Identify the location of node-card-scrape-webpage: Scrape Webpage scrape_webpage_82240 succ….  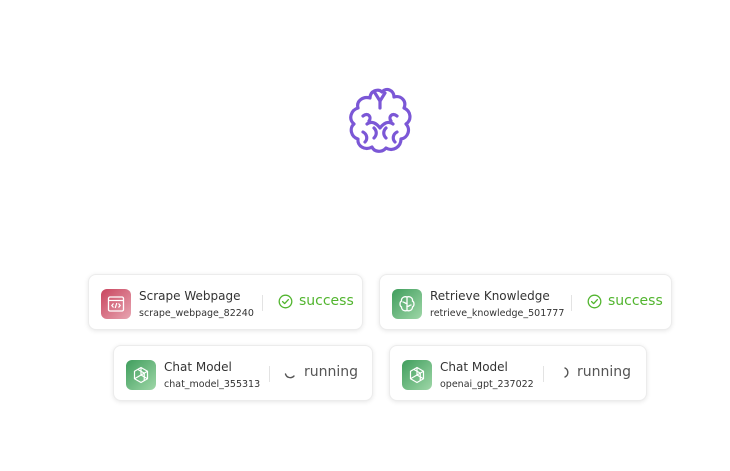
(225, 302).